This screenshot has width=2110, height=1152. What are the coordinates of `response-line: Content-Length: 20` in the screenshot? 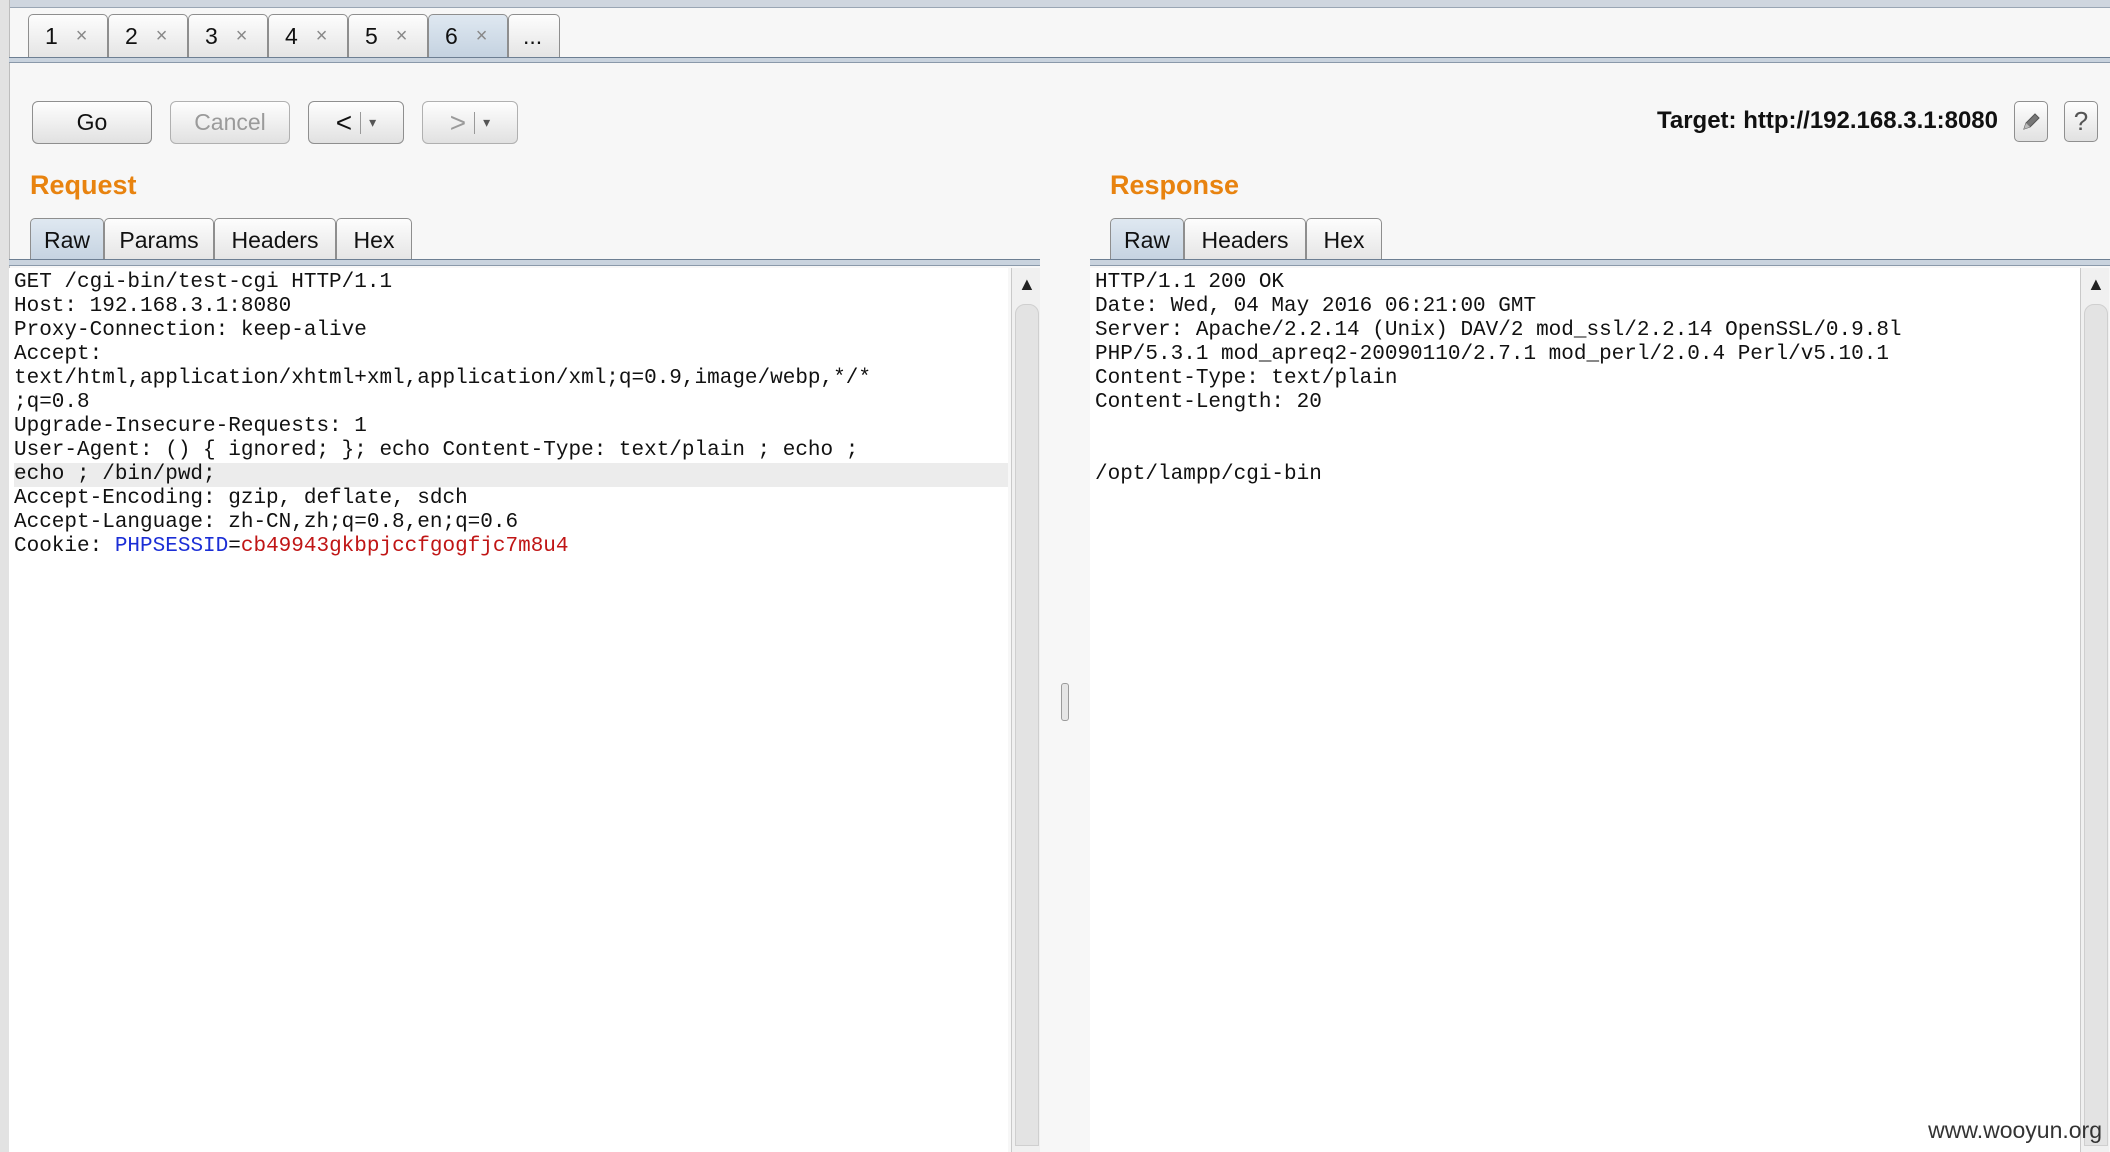 It's located at (1208, 402).